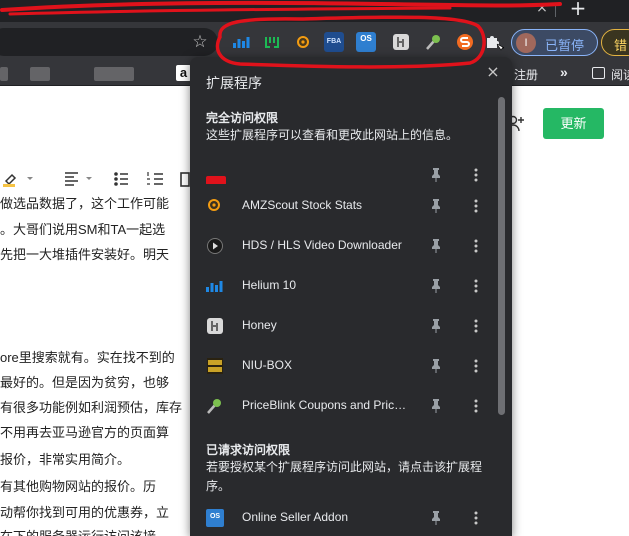 This screenshot has width=629, height=536. What do you see at coordinates (121, 179) in the screenshot?
I see `bullet-list-icon` at bounding box center [121, 179].